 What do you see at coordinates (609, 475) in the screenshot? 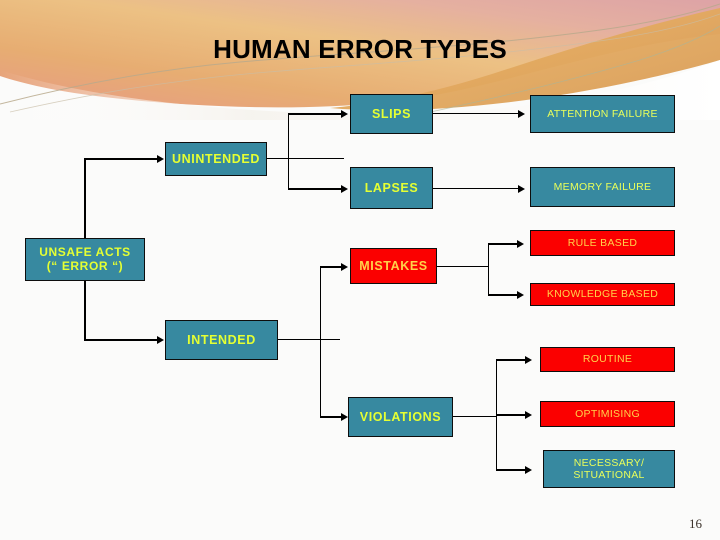
I see `node-necessary-situational-line2: SITUATIONAL` at bounding box center [609, 475].